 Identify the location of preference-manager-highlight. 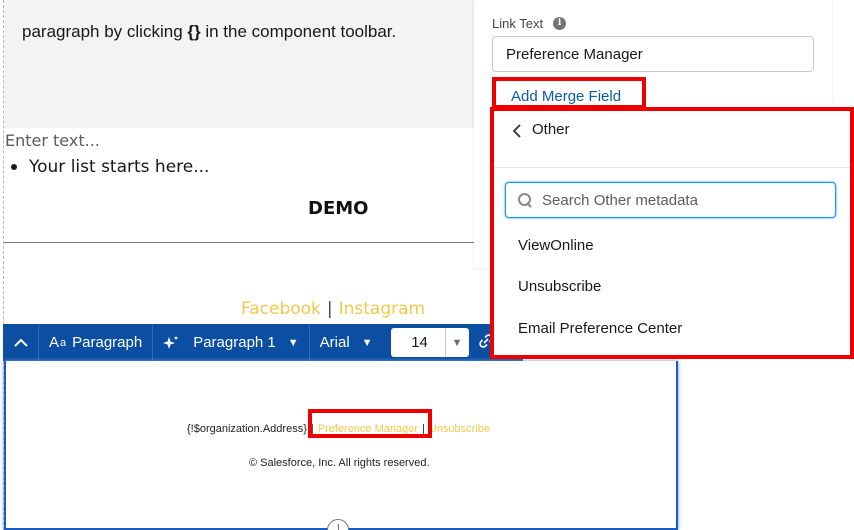
(370, 423).